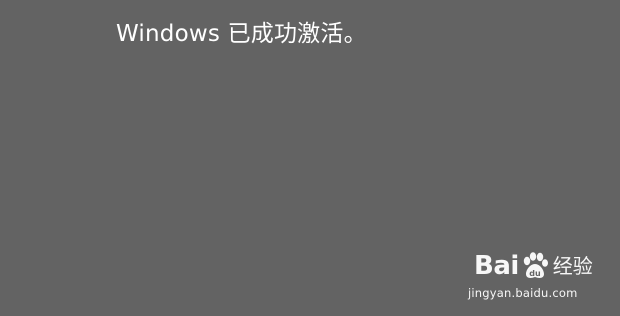 The width and height of the screenshot is (620, 316). Describe the element at coordinates (572, 266) in the screenshot. I see `watermark-jingyan-text: 经验` at that location.